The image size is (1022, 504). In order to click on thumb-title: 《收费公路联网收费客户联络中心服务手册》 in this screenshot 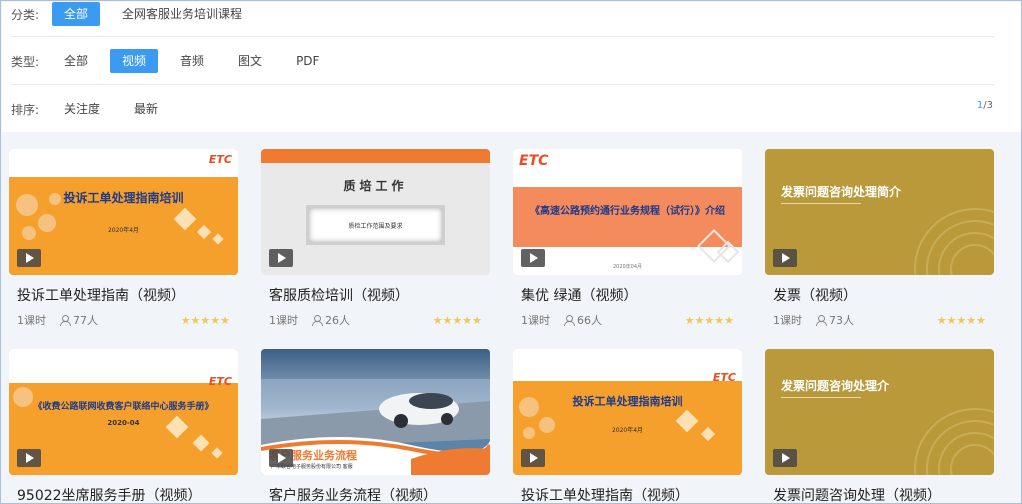, I will do `click(123, 407)`.